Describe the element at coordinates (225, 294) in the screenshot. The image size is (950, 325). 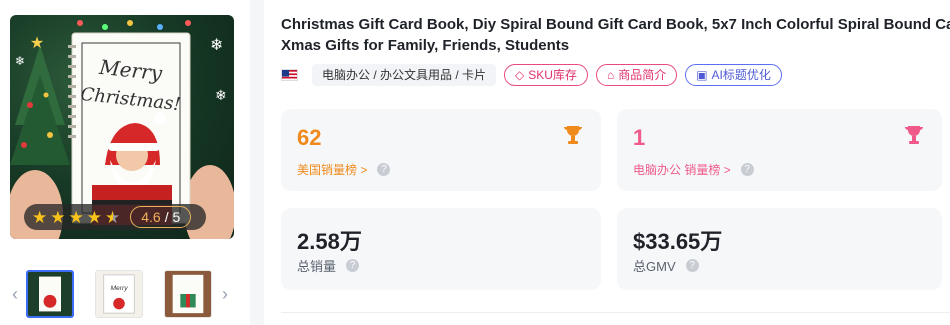
I see `chevron-right-icon: ›` at that location.